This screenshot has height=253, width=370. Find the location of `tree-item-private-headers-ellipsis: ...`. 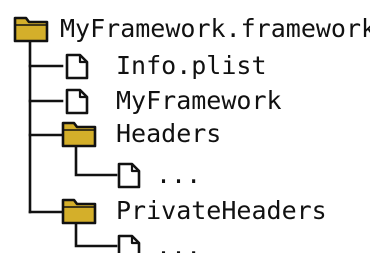

tree-item-private-headers-ellipsis: ... is located at coordinates (178, 242).